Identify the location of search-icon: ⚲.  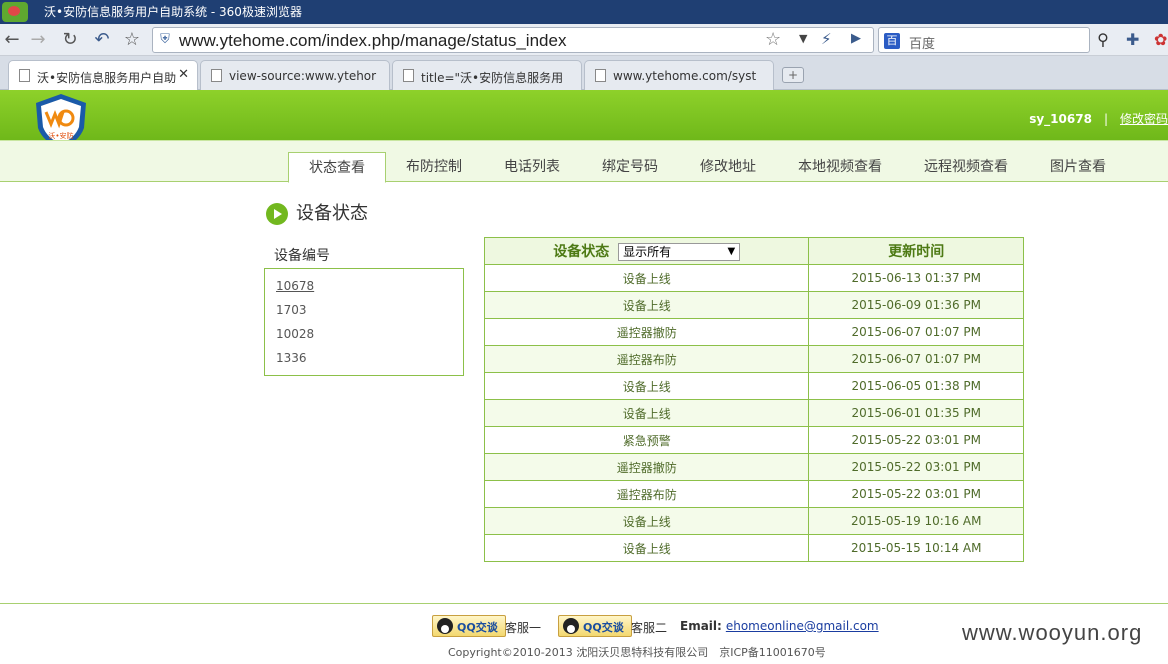
(1103, 40).